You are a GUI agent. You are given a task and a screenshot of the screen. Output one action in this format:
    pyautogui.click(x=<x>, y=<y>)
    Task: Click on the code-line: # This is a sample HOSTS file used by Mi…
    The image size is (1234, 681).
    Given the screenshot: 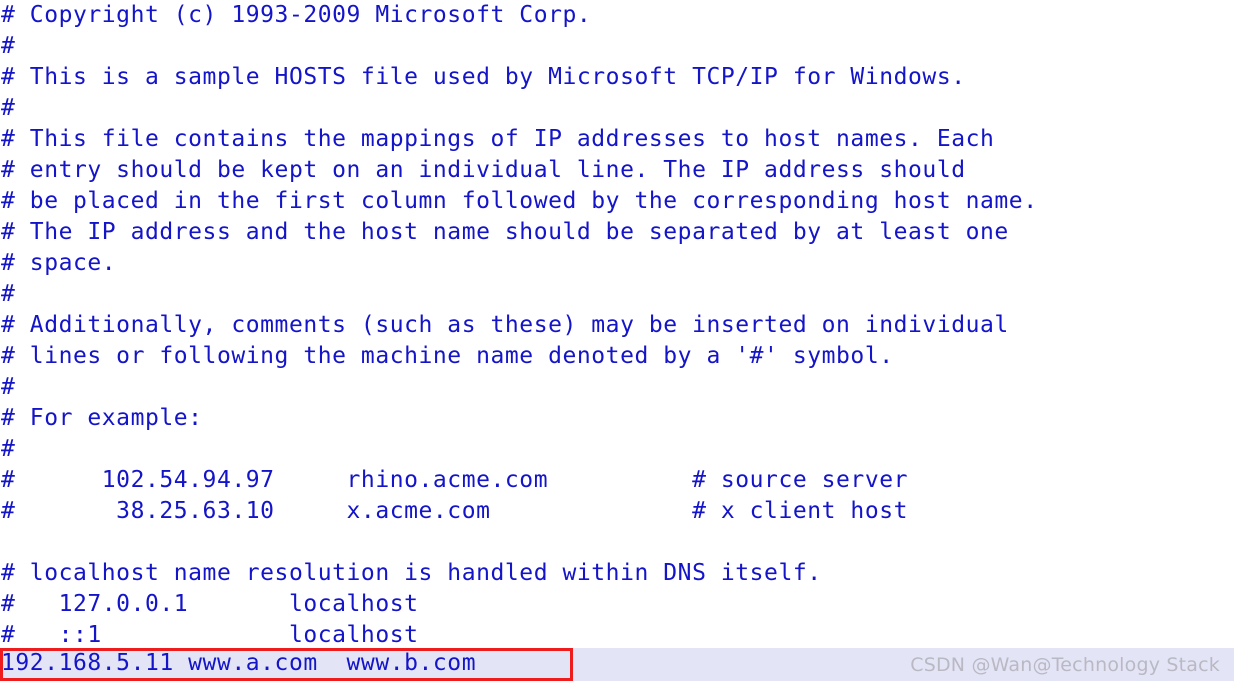 What is the action you would take?
    pyautogui.click(x=617, y=77)
    